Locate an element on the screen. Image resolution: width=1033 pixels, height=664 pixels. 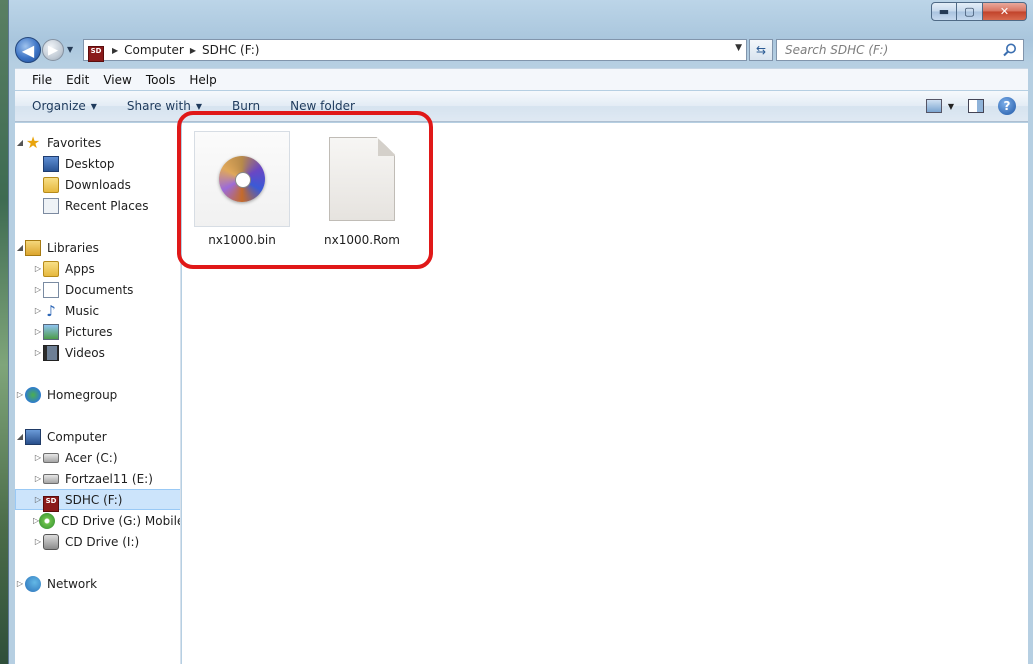
documents-icon is located at coordinates (51, 289).